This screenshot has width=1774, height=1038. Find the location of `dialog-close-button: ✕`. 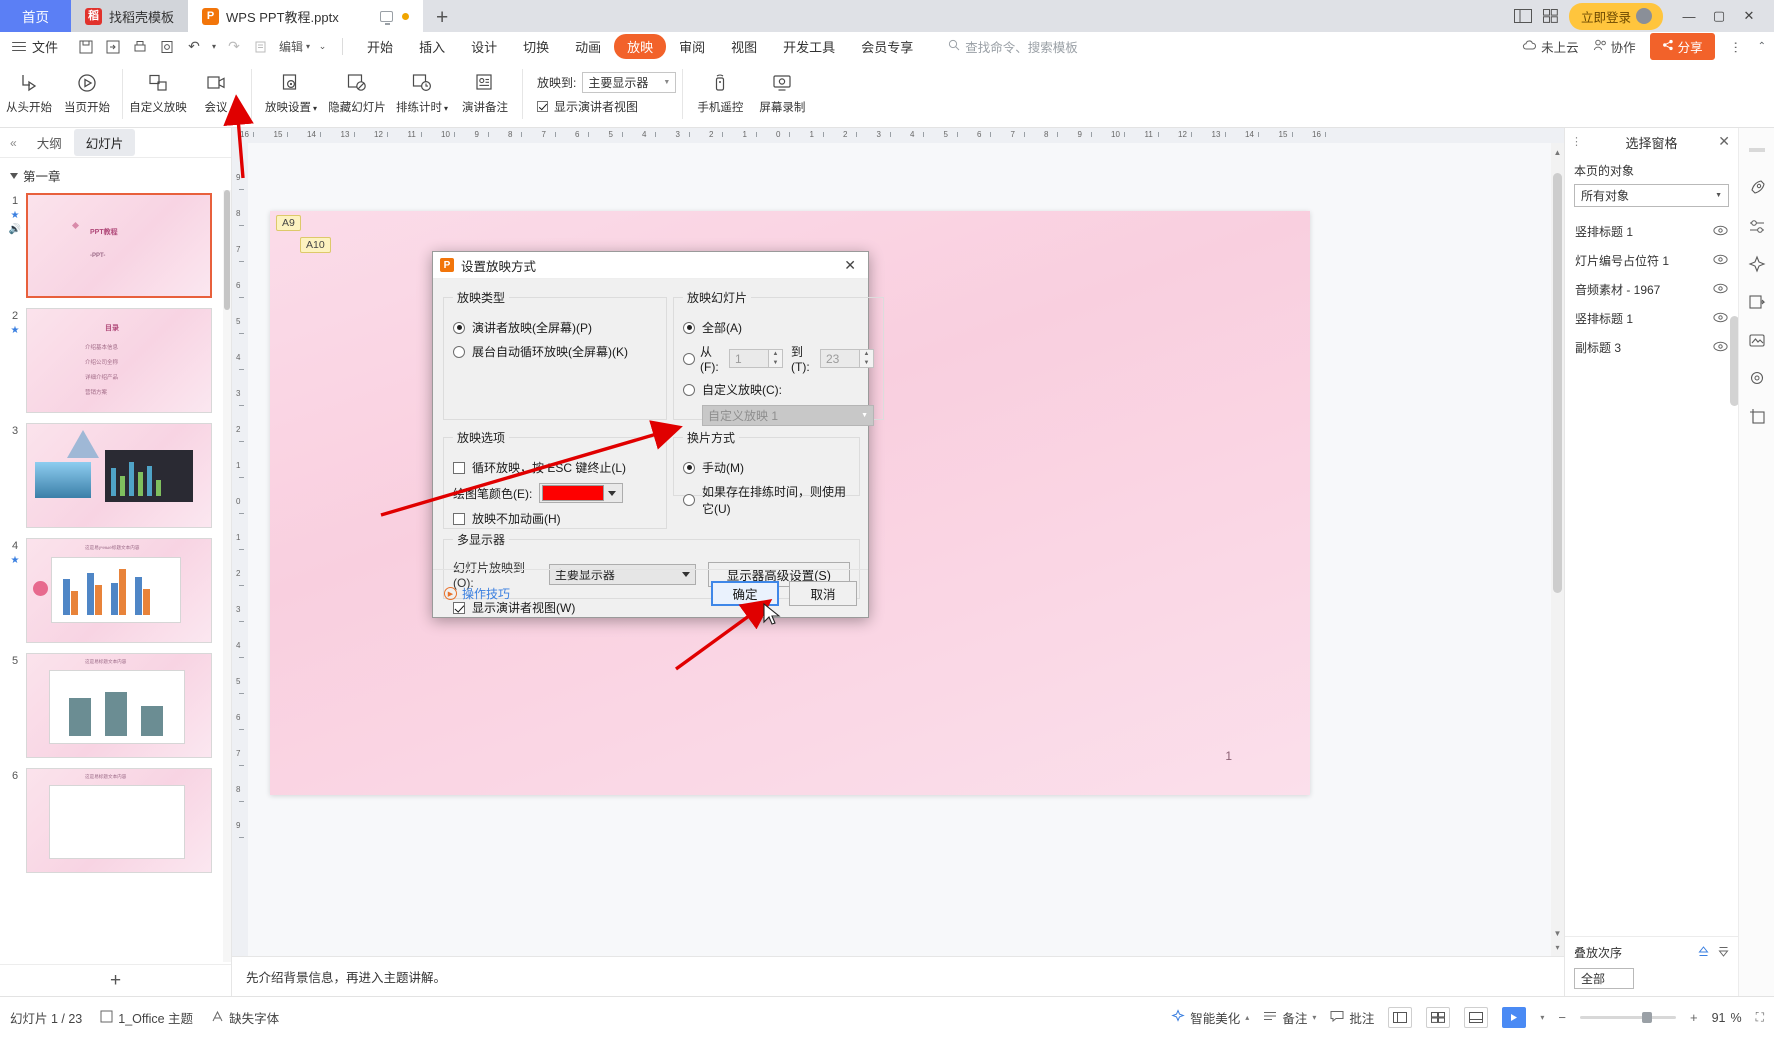

dialog-close-button: ✕ is located at coordinates (850, 265).